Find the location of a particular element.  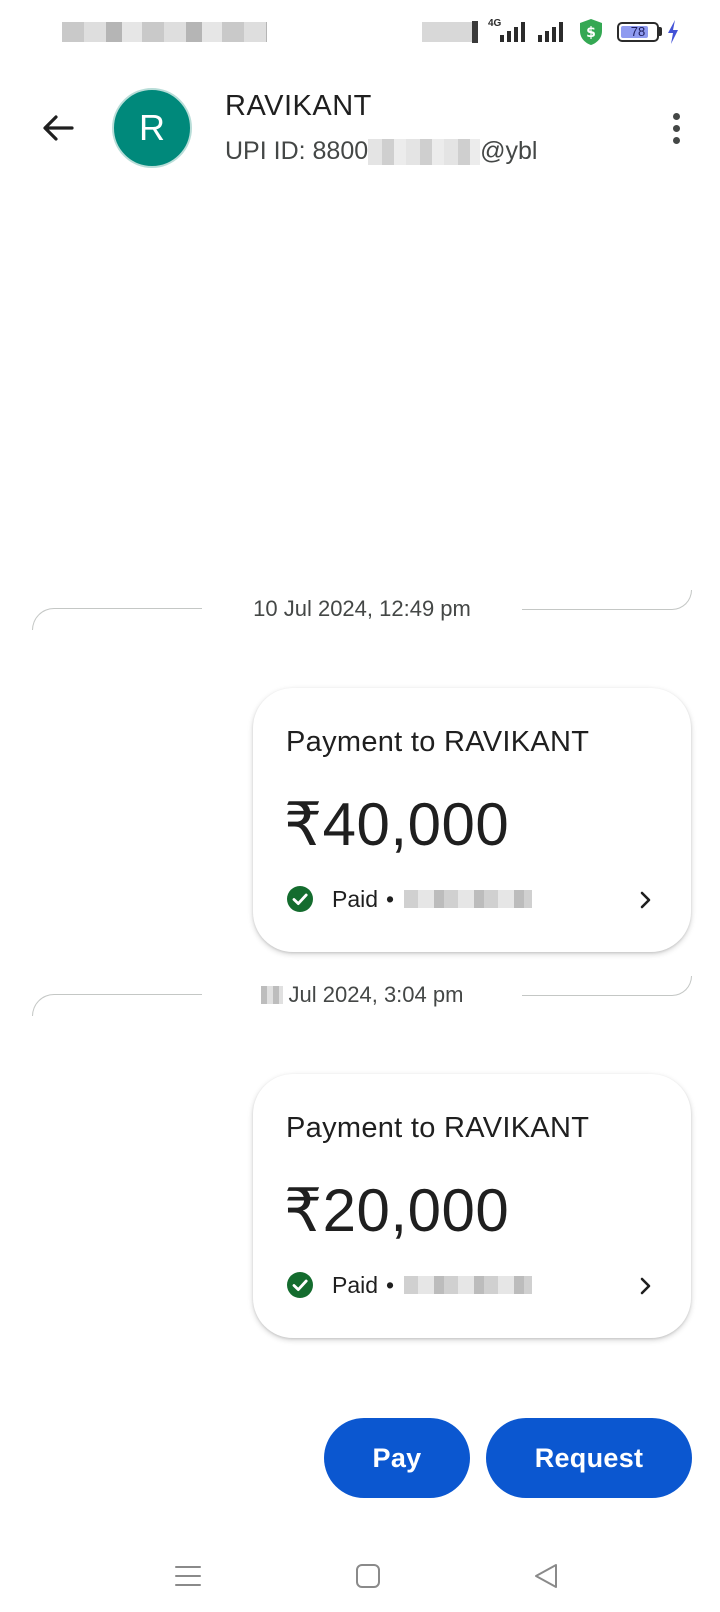

home-button is located at coordinates (368, 1576).